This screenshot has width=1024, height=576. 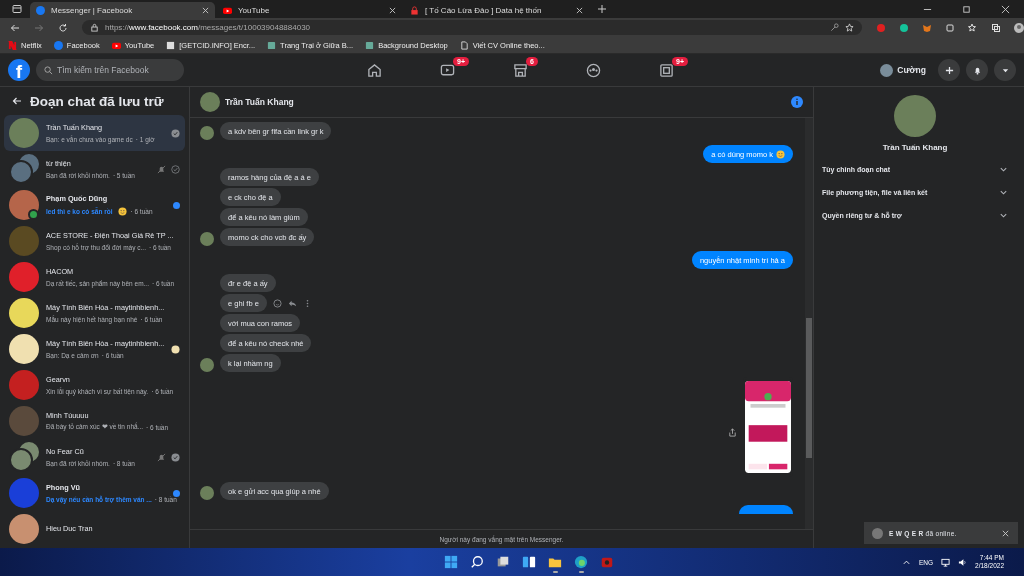 What do you see at coordinates (602, 9) in the screenshot?
I see `new-tab-icon` at bounding box center [602, 9].